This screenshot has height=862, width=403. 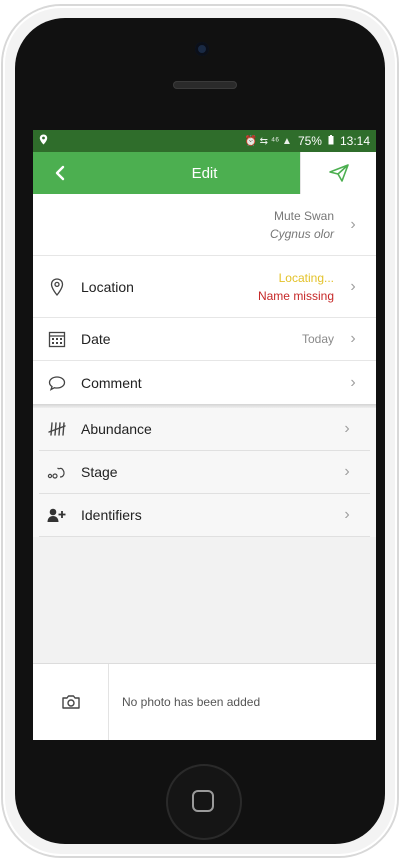 I want to click on clock-time: 13:14, so click(x=354, y=141).